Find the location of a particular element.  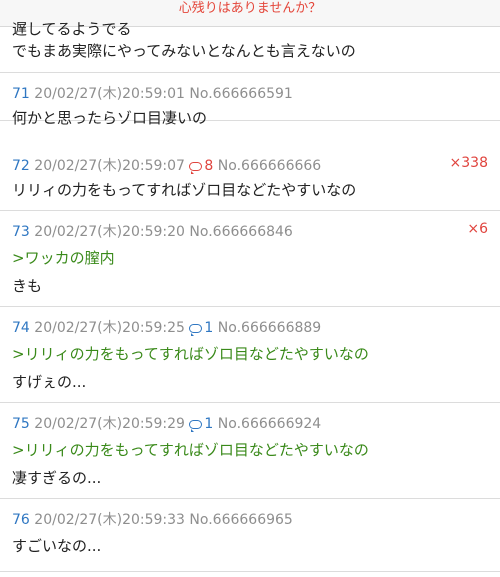

post-id: No.666666591 is located at coordinates (240, 94).